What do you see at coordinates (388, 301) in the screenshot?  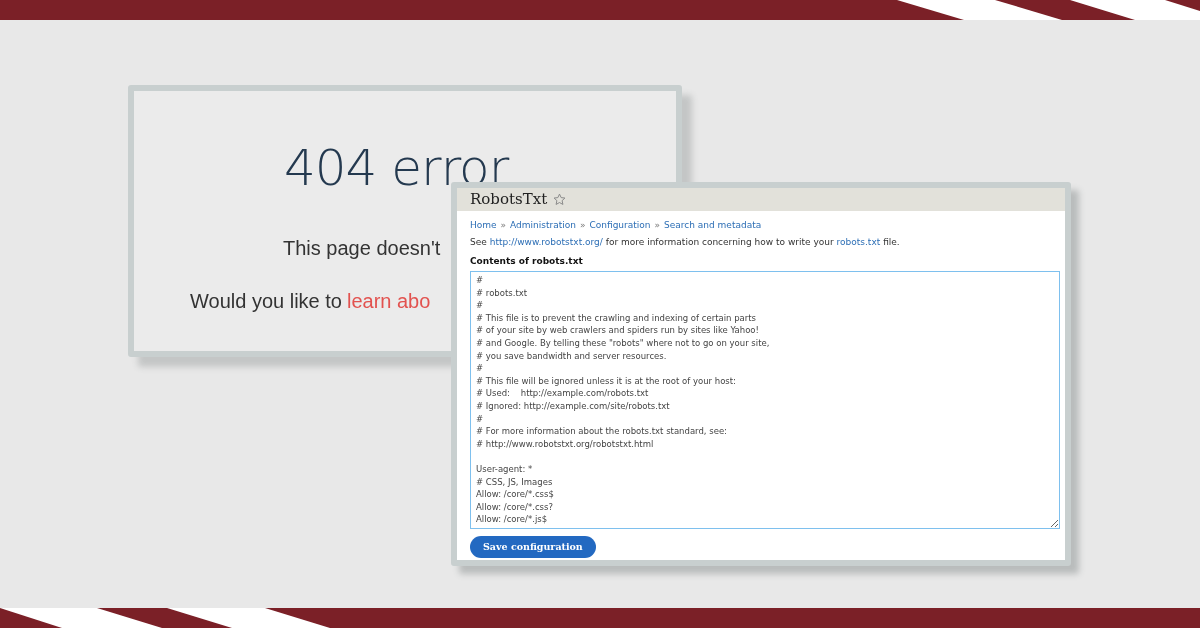 I see `learn-link: learn abo` at bounding box center [388, 301].